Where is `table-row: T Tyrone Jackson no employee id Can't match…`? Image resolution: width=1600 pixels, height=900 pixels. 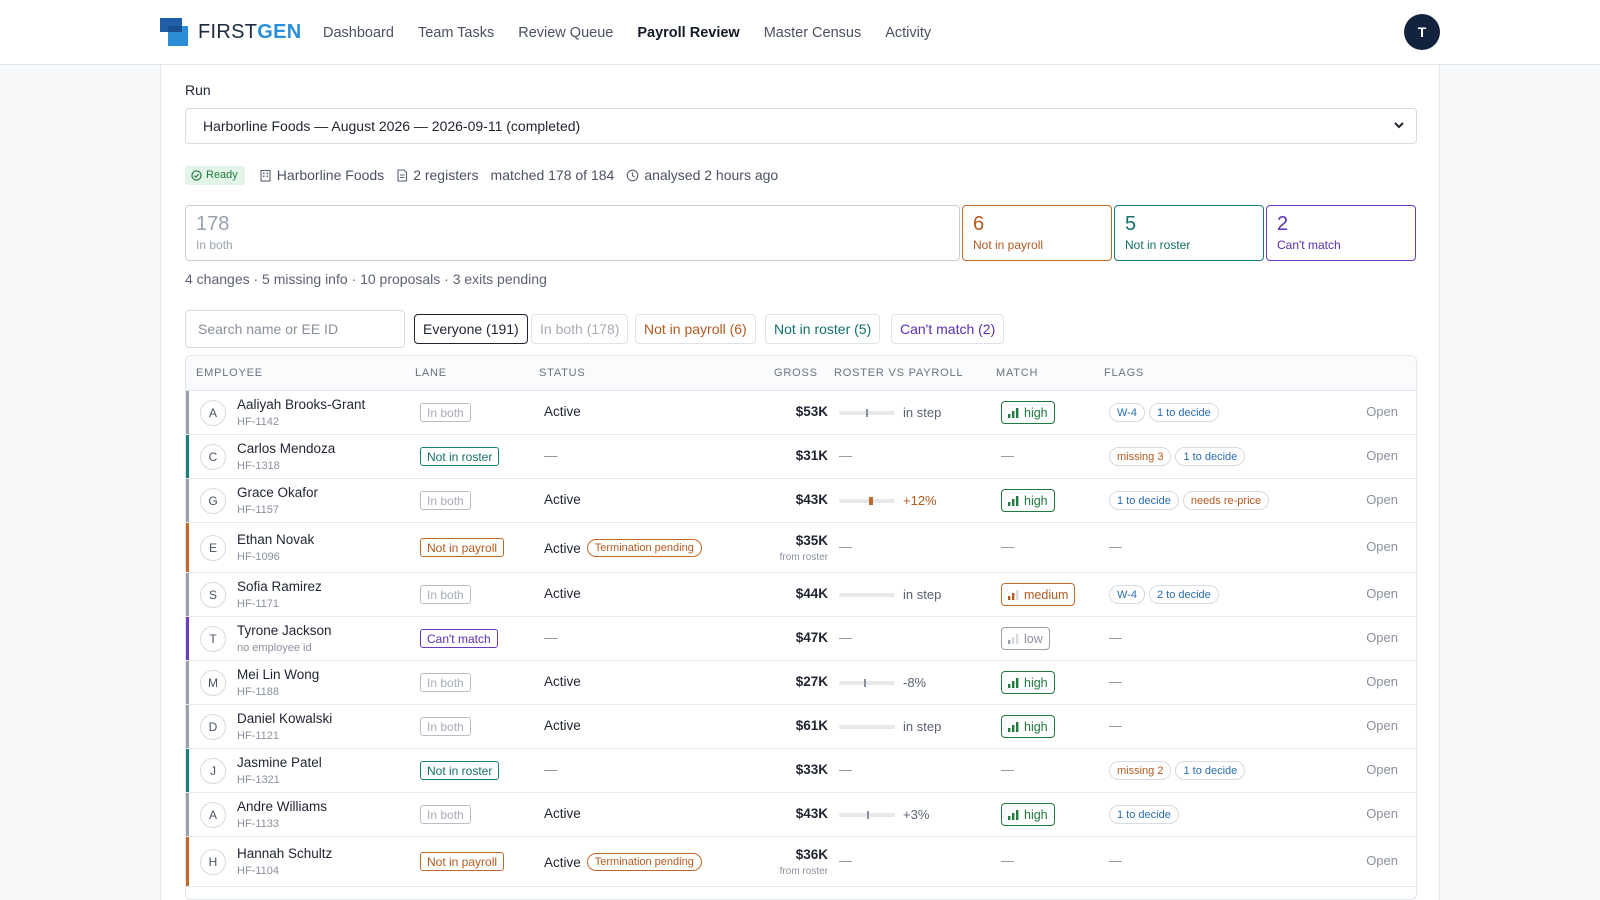 table-row: T Tyrone Jackson no employee id Can't match… is located at coordinates (801, 639).